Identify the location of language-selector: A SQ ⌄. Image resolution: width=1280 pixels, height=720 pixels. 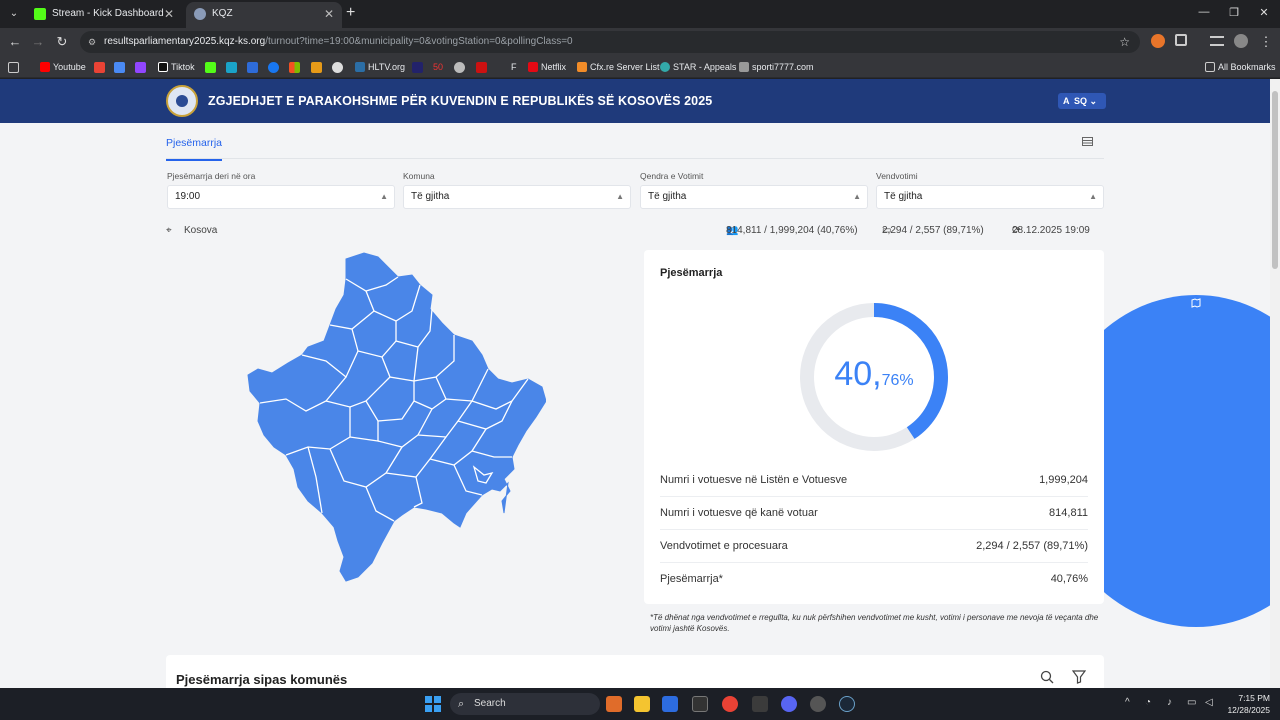
(1082, 101).